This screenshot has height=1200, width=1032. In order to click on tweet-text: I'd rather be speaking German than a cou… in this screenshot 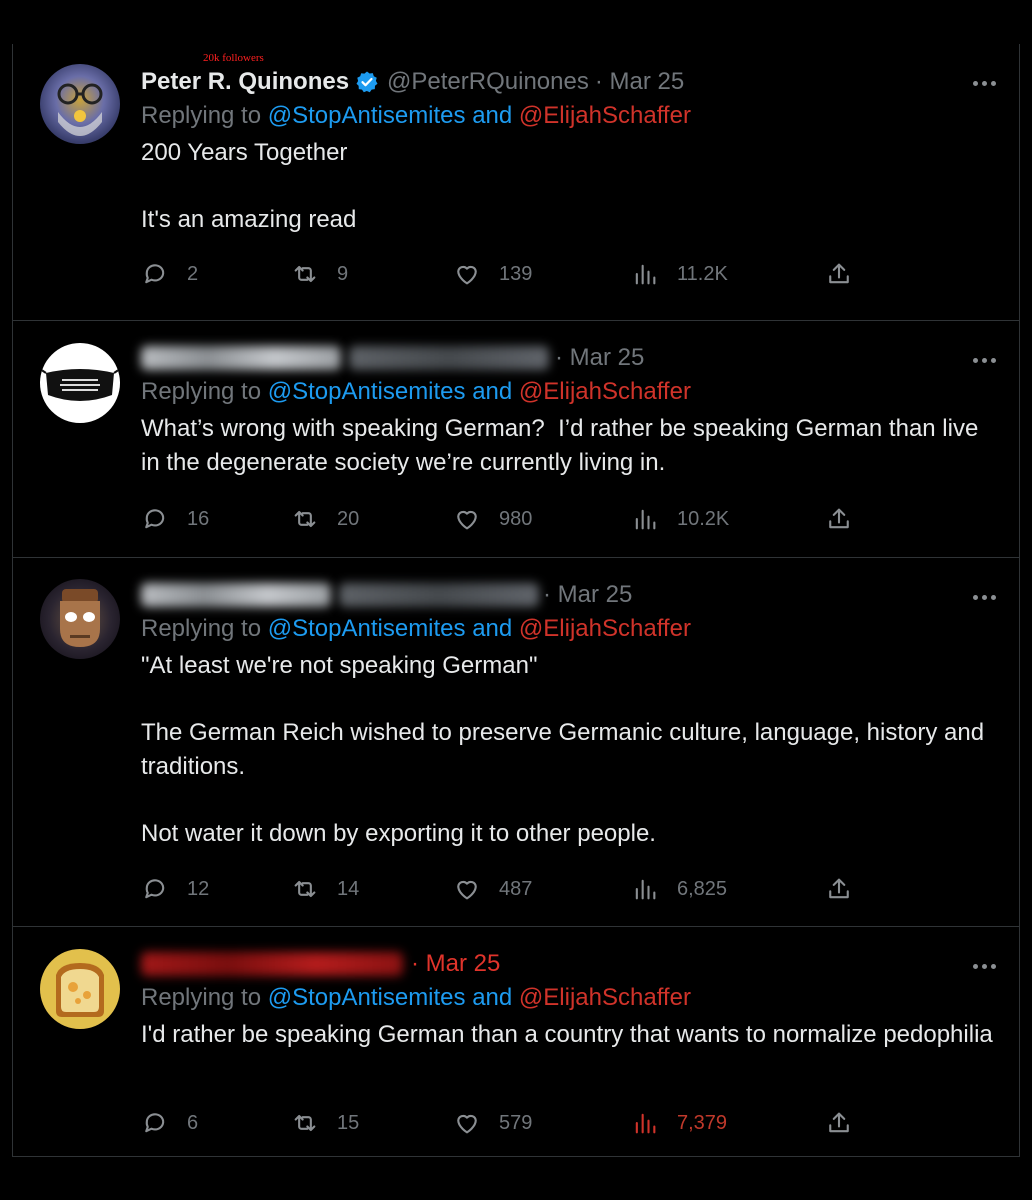, I will do `click(567, 1034)`.